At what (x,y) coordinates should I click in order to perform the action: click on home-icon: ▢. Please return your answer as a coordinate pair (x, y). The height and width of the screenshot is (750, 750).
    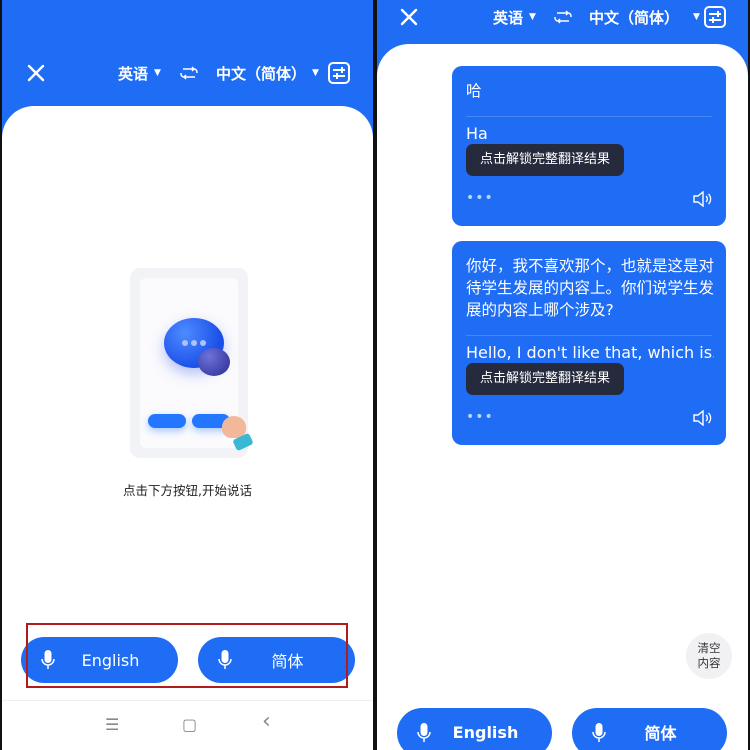
    Looking at the image, I should click on (189, 724).